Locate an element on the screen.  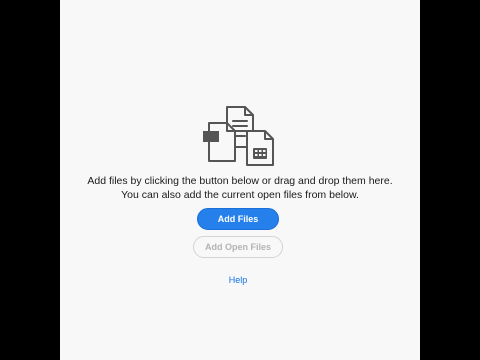
add-open-files-button: Add Open Files is located at coordinates (238, 247).